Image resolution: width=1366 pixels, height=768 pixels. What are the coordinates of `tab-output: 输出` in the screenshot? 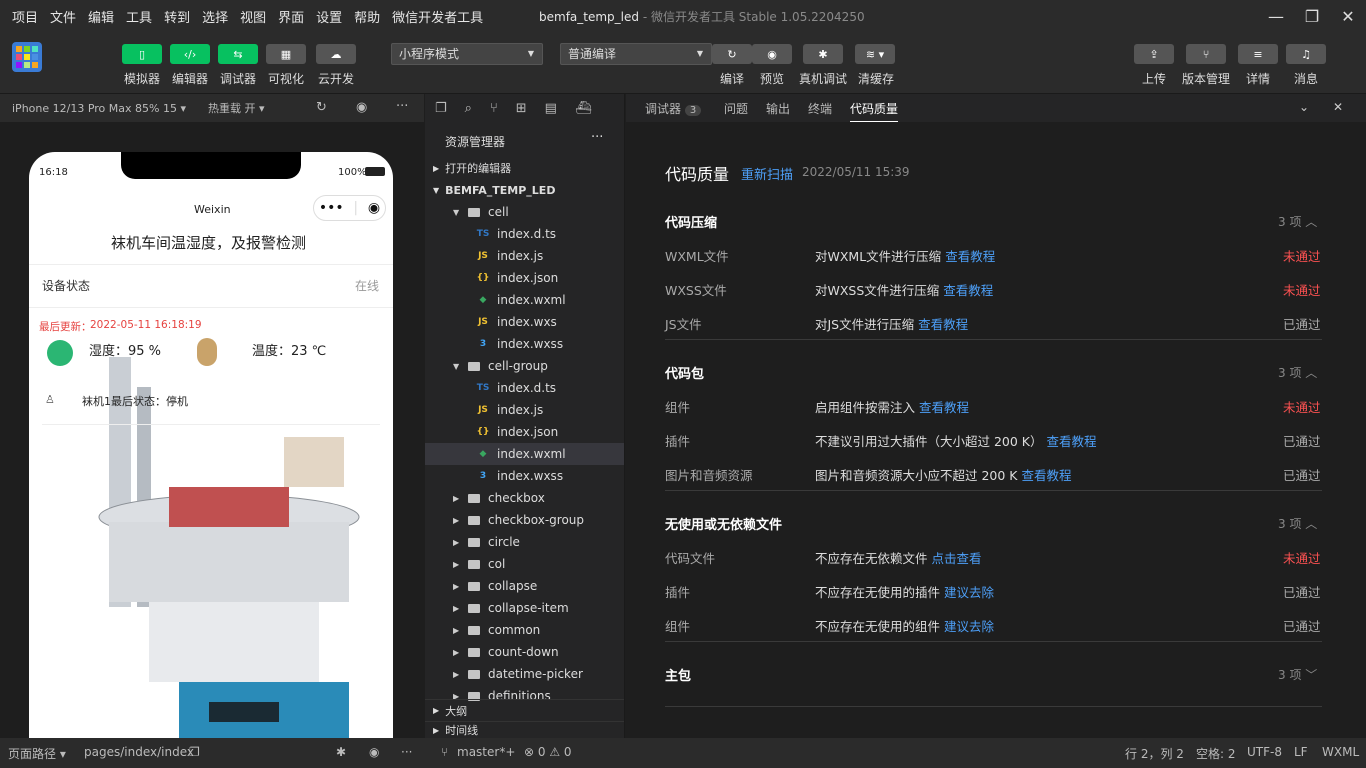 It's located at (778, 108).